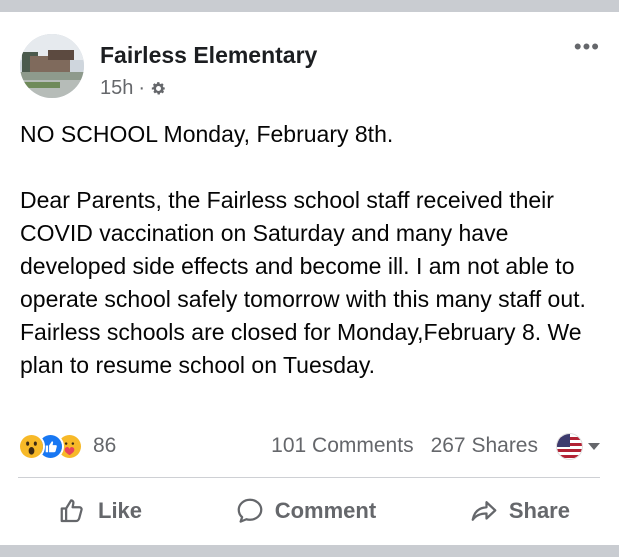  What do you see at coordinates (309, 477) in the screenshot?
I see `divider` at bounding box center [309, 477].